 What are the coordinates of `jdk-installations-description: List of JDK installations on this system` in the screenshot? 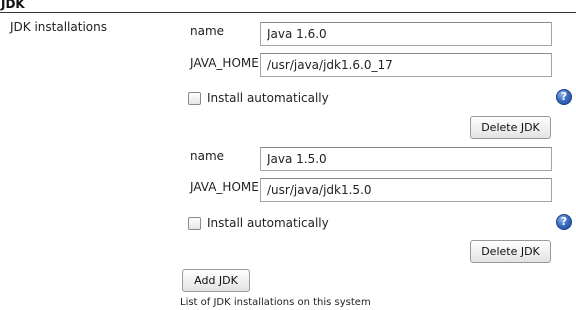 It's located at (275, 302).